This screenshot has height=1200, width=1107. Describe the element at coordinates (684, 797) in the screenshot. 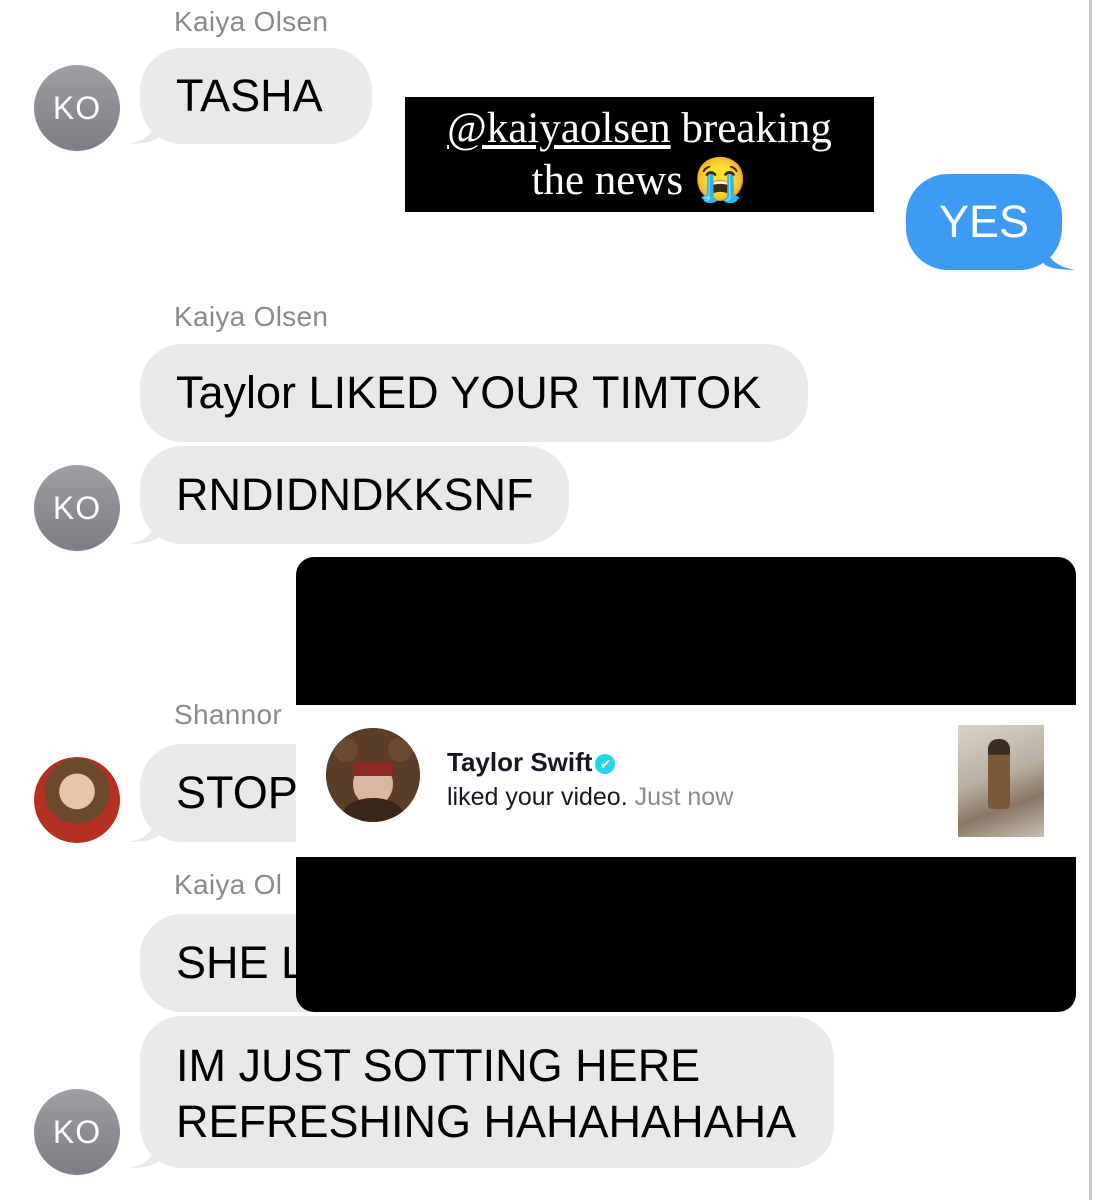

I see `notification-time: Just now` at that location.